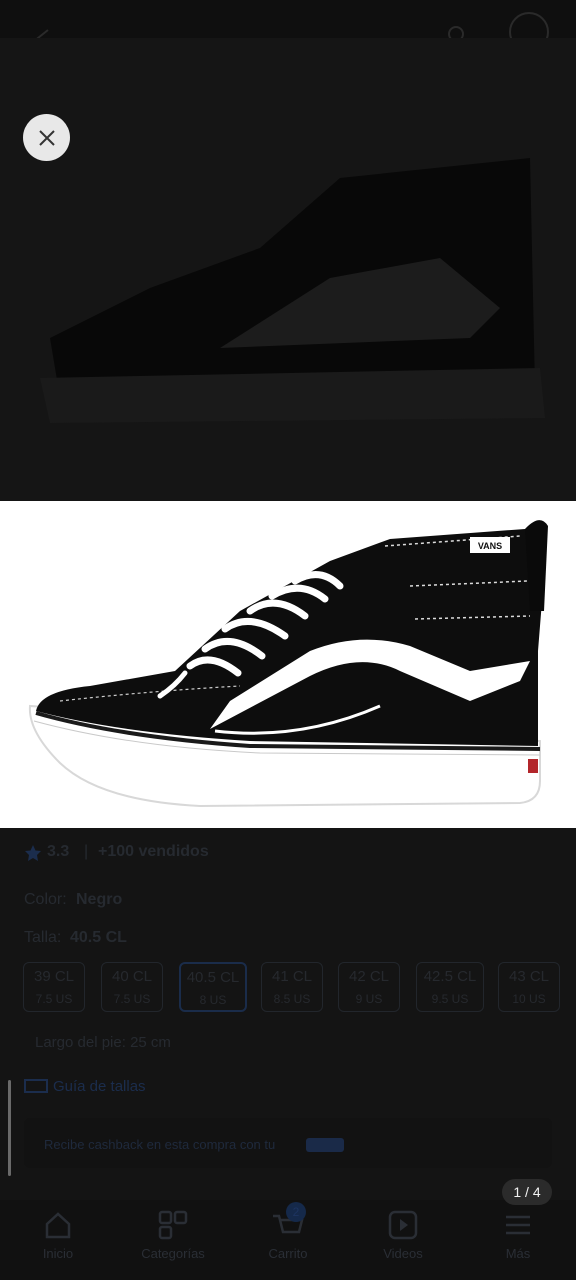  Describe the element at coordinates (98, 937) in the screenshot. I see `size-value: 40.5 CL` at that location.